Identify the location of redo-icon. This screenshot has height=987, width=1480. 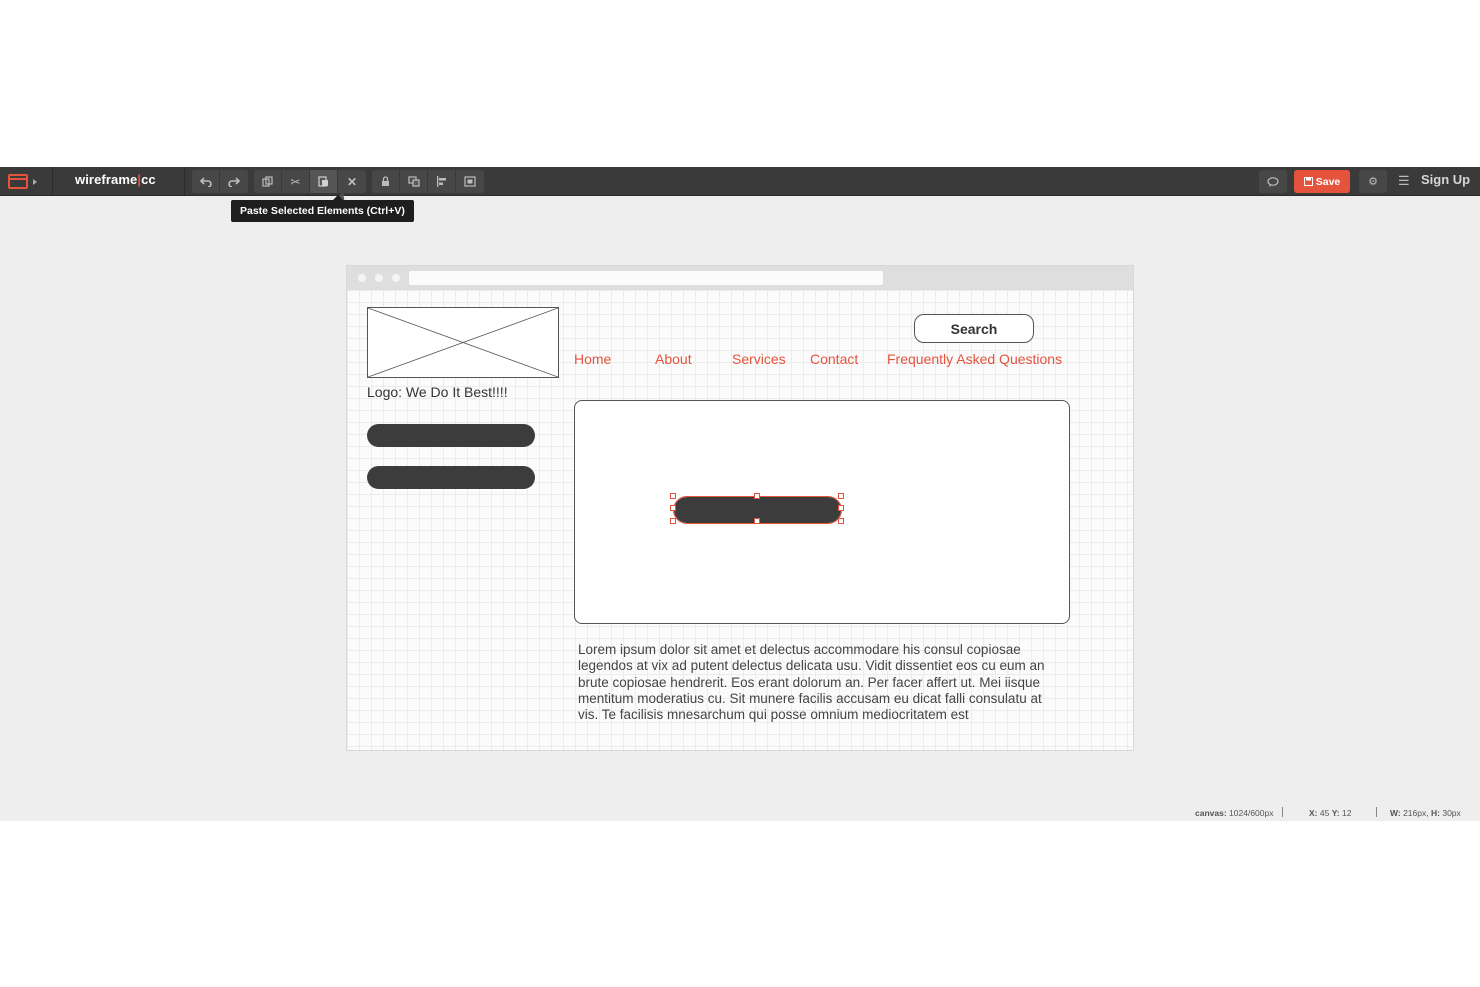
(234, 181).